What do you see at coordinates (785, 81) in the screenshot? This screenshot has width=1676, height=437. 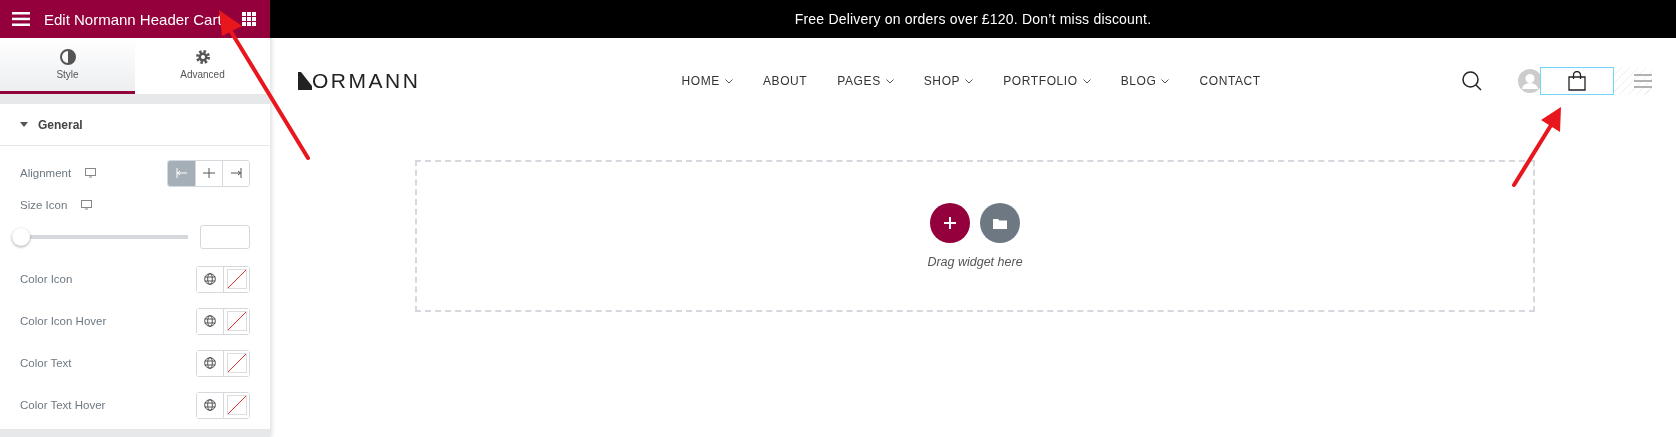 I see `nav-link: ABOUT` at bounding box center [785, 81].